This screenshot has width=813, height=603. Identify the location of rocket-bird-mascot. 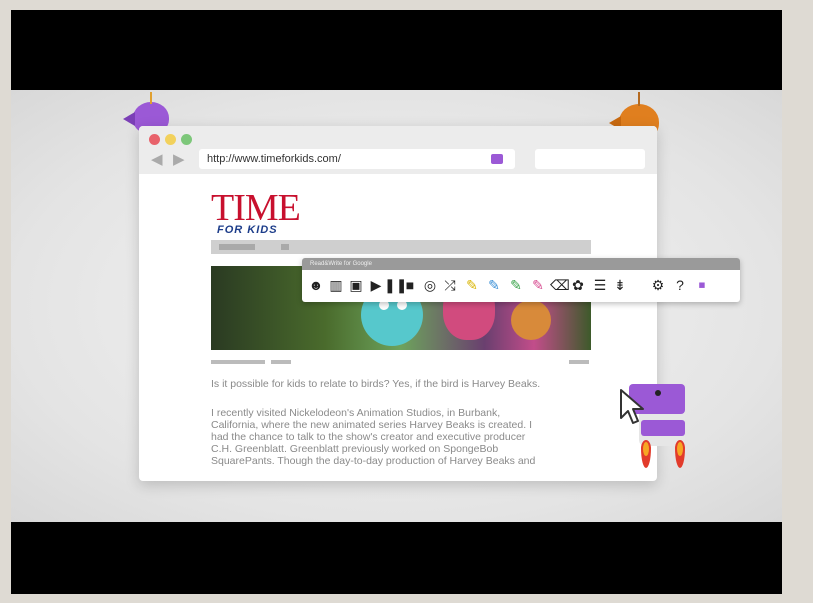
(656, 425).